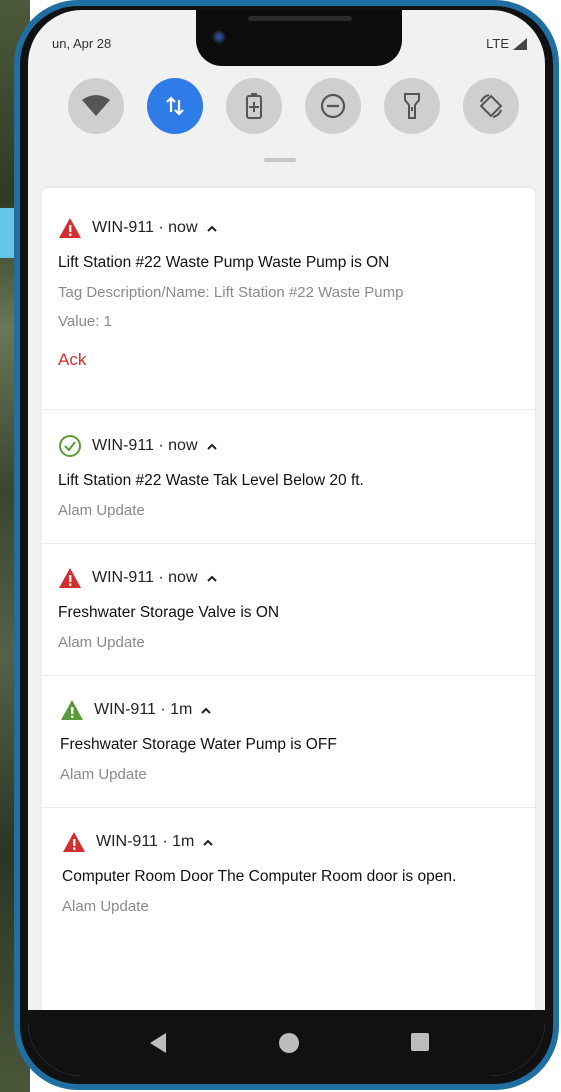 The image size is (561, 1092). What do you see at coordinates (85, 321) in the screenshot?
I see `notification-detail-line: Value: 1` at bounding box center [85, 321].